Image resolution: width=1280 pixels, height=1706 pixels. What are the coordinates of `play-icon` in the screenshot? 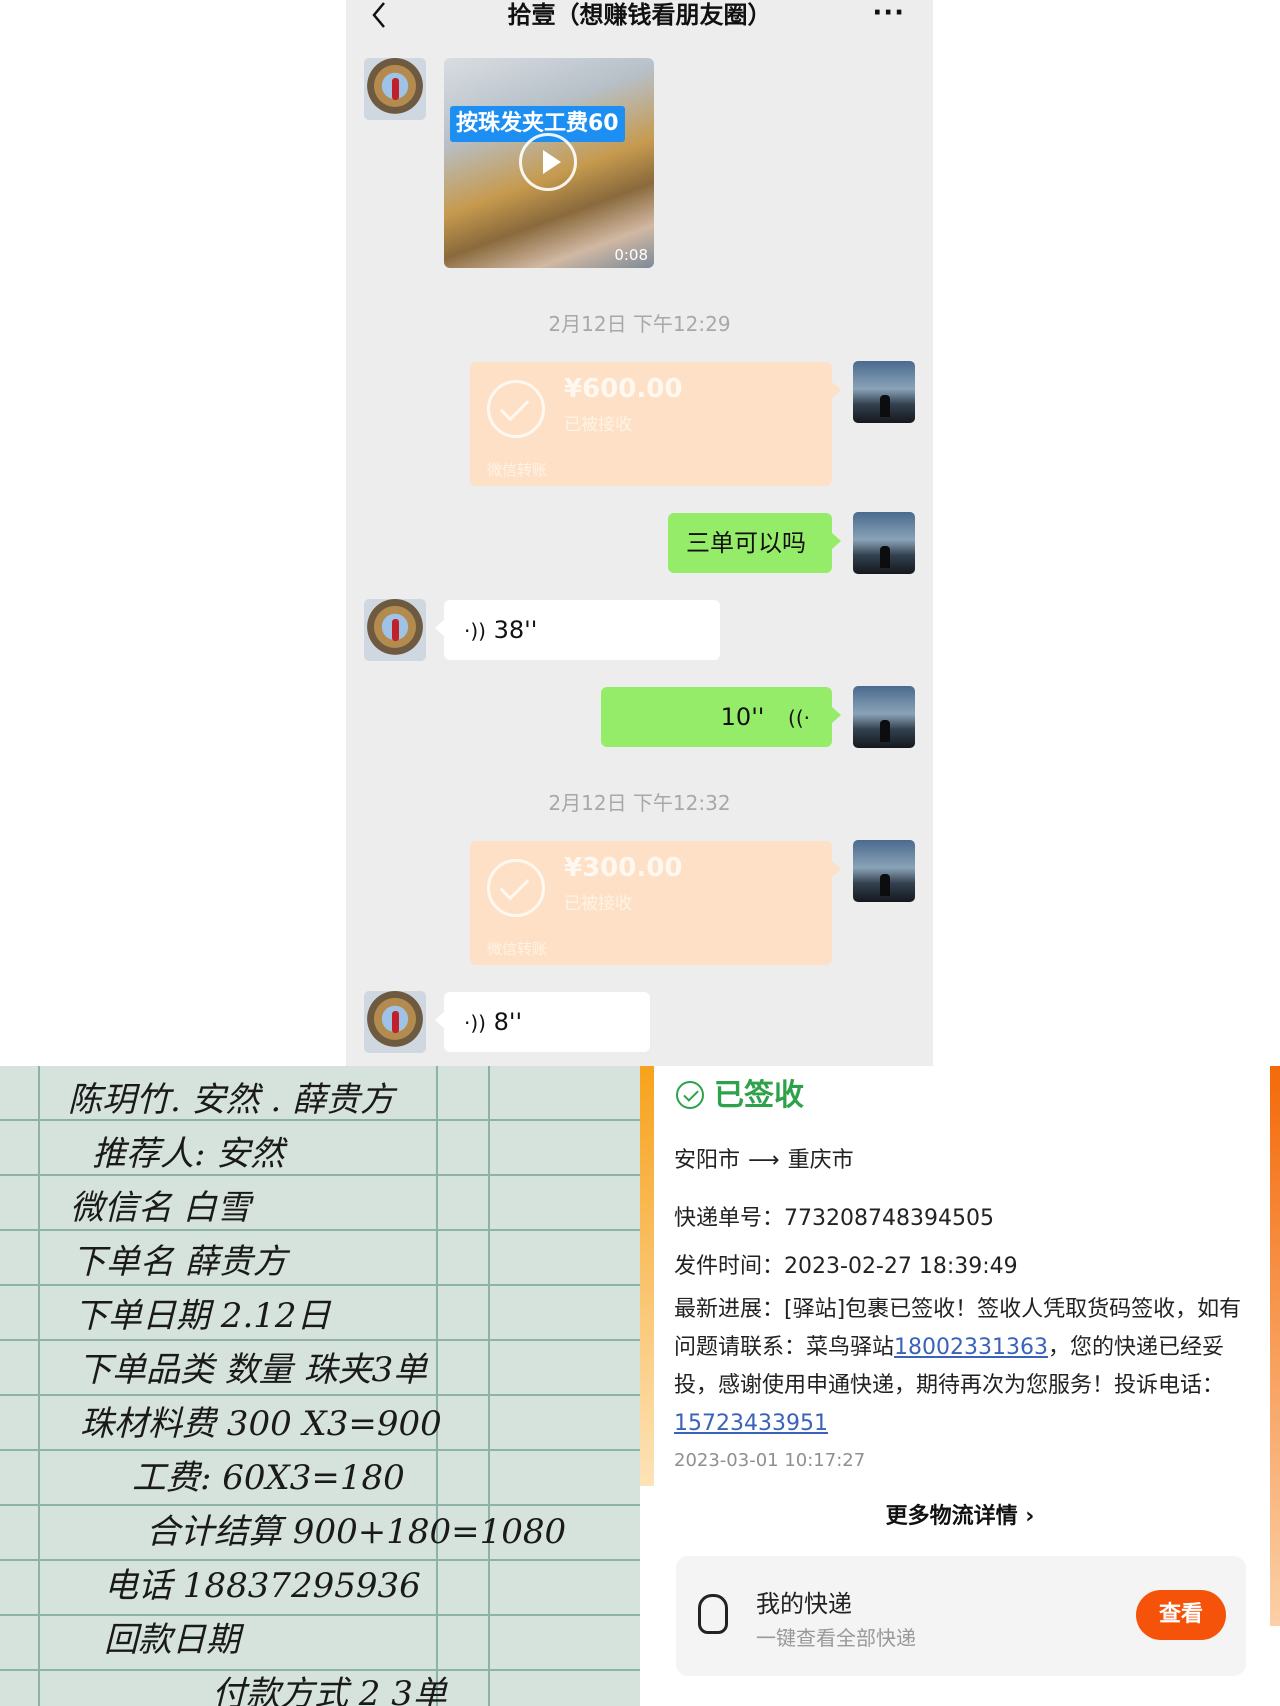 It's located at (548, 162).